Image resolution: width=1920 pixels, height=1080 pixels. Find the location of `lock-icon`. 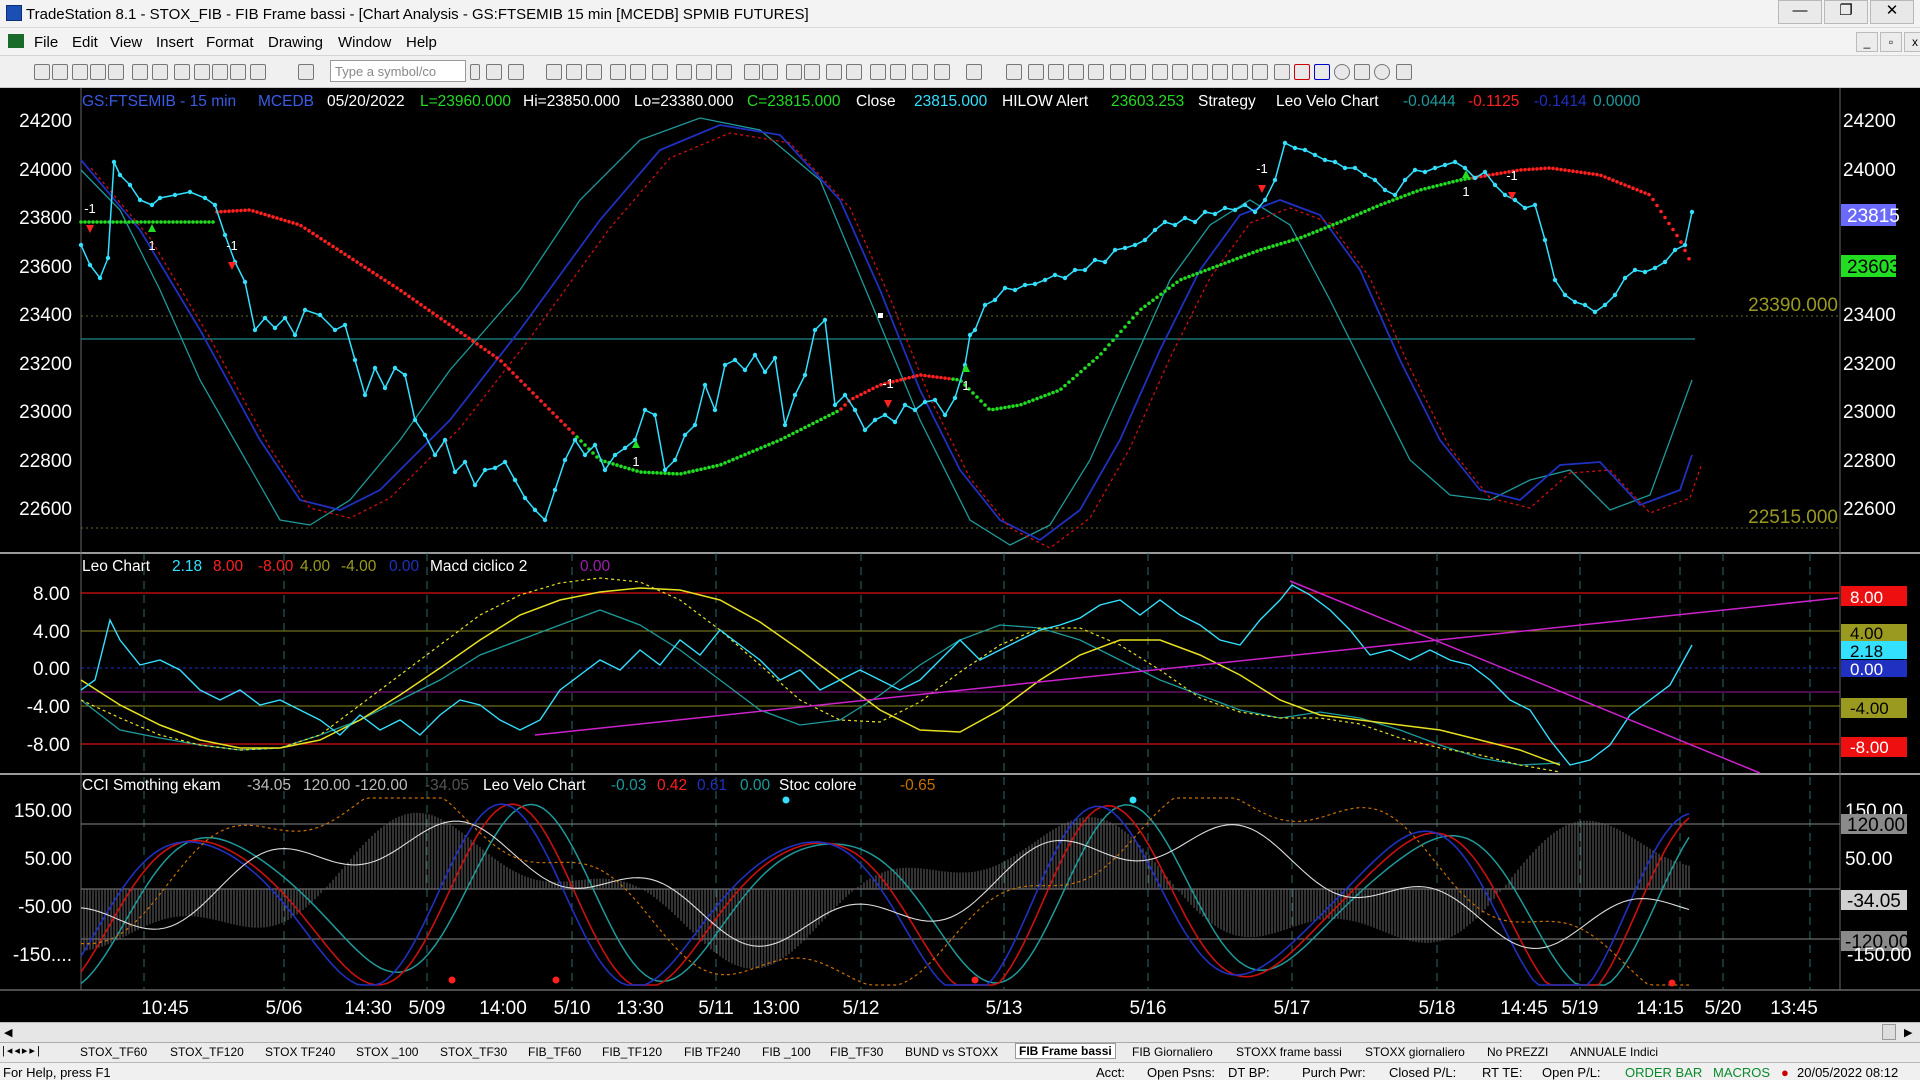

lock-icon is located at coordinates (220, 72).